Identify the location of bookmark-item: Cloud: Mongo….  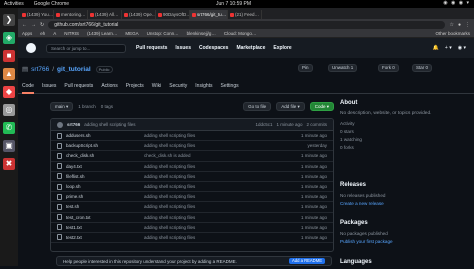
(240, 33).